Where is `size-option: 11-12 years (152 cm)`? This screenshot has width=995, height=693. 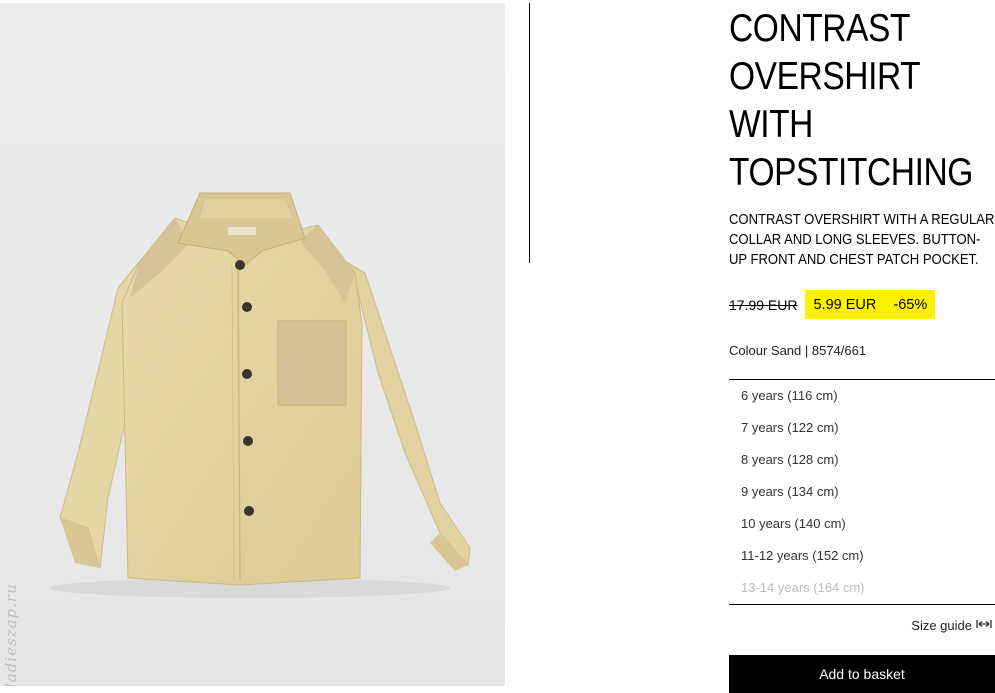
size-option: 11-12 years (152 cm) is located at coordinates (862, 556).